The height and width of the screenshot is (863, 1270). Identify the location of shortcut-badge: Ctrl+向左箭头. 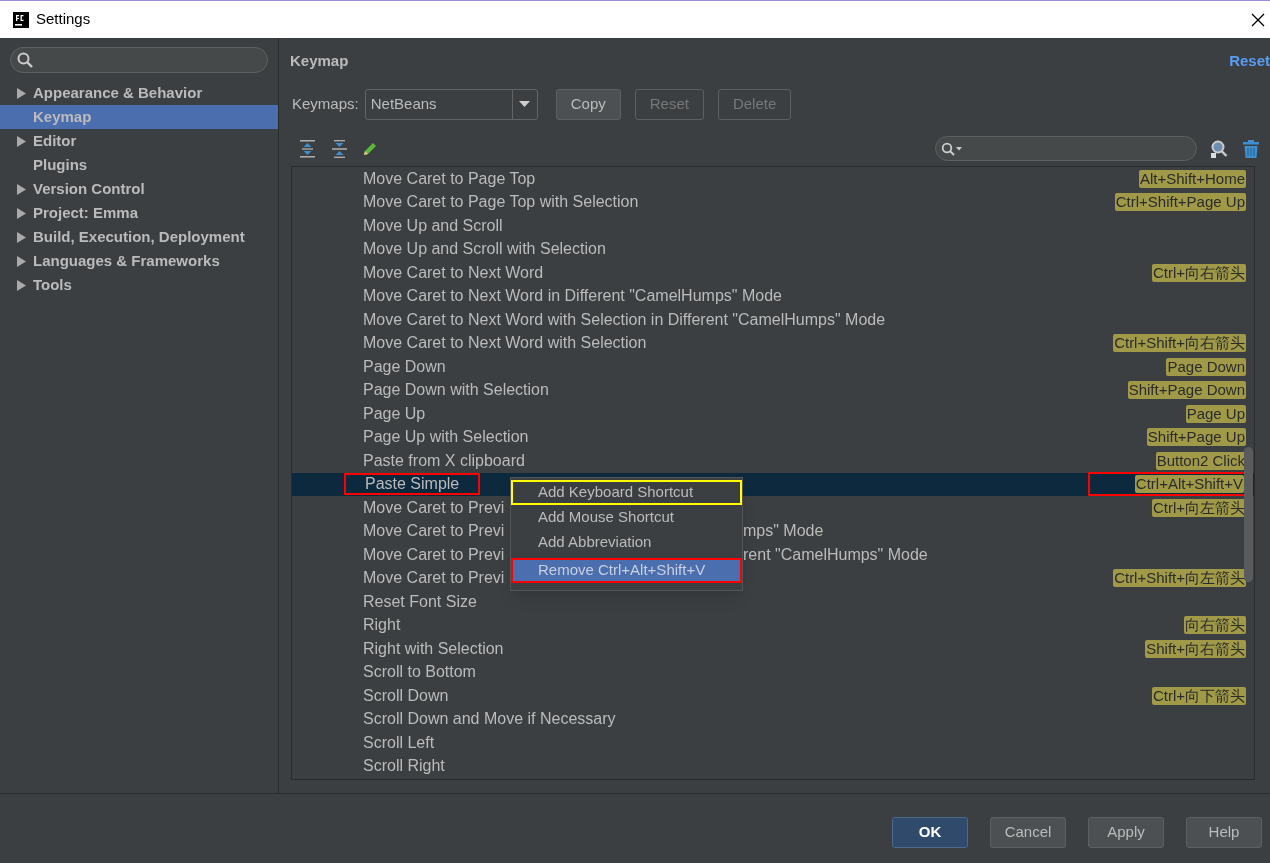
(1198, 507).